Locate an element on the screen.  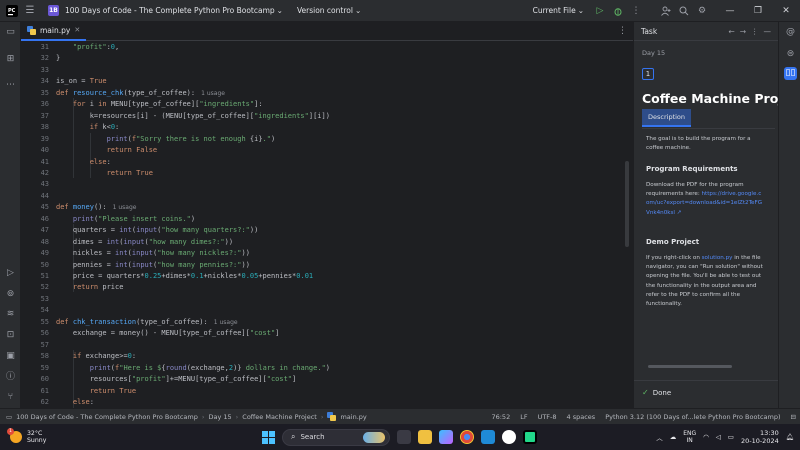
structure-icon: ⊞ is located at coordinates (10, 59).